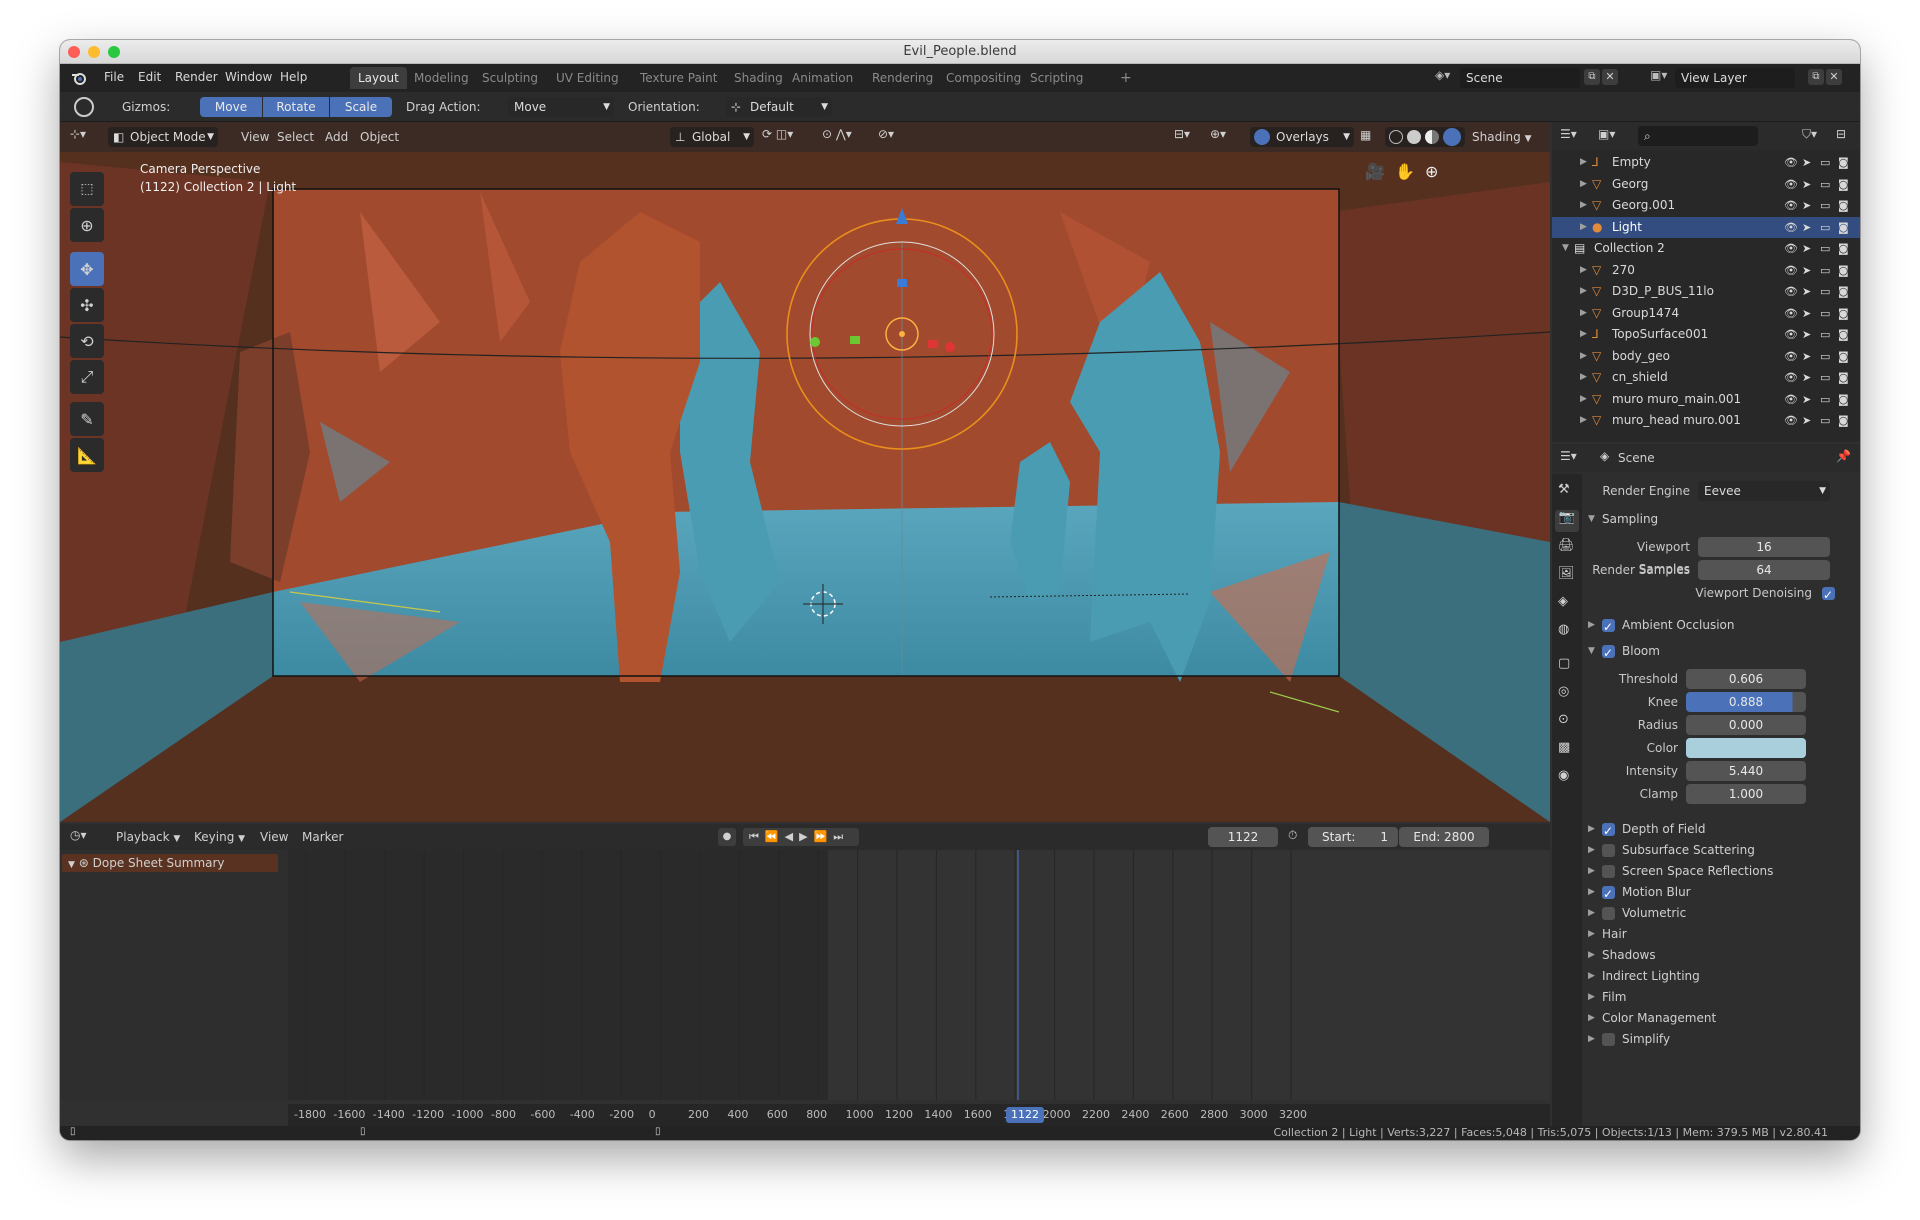 The height and width of the screenshot is (1220, 1920). Describe the element at coordinates (78, 835) in the screenshot. I see `timeline-editor-type-icon: ◷▾` at that location.